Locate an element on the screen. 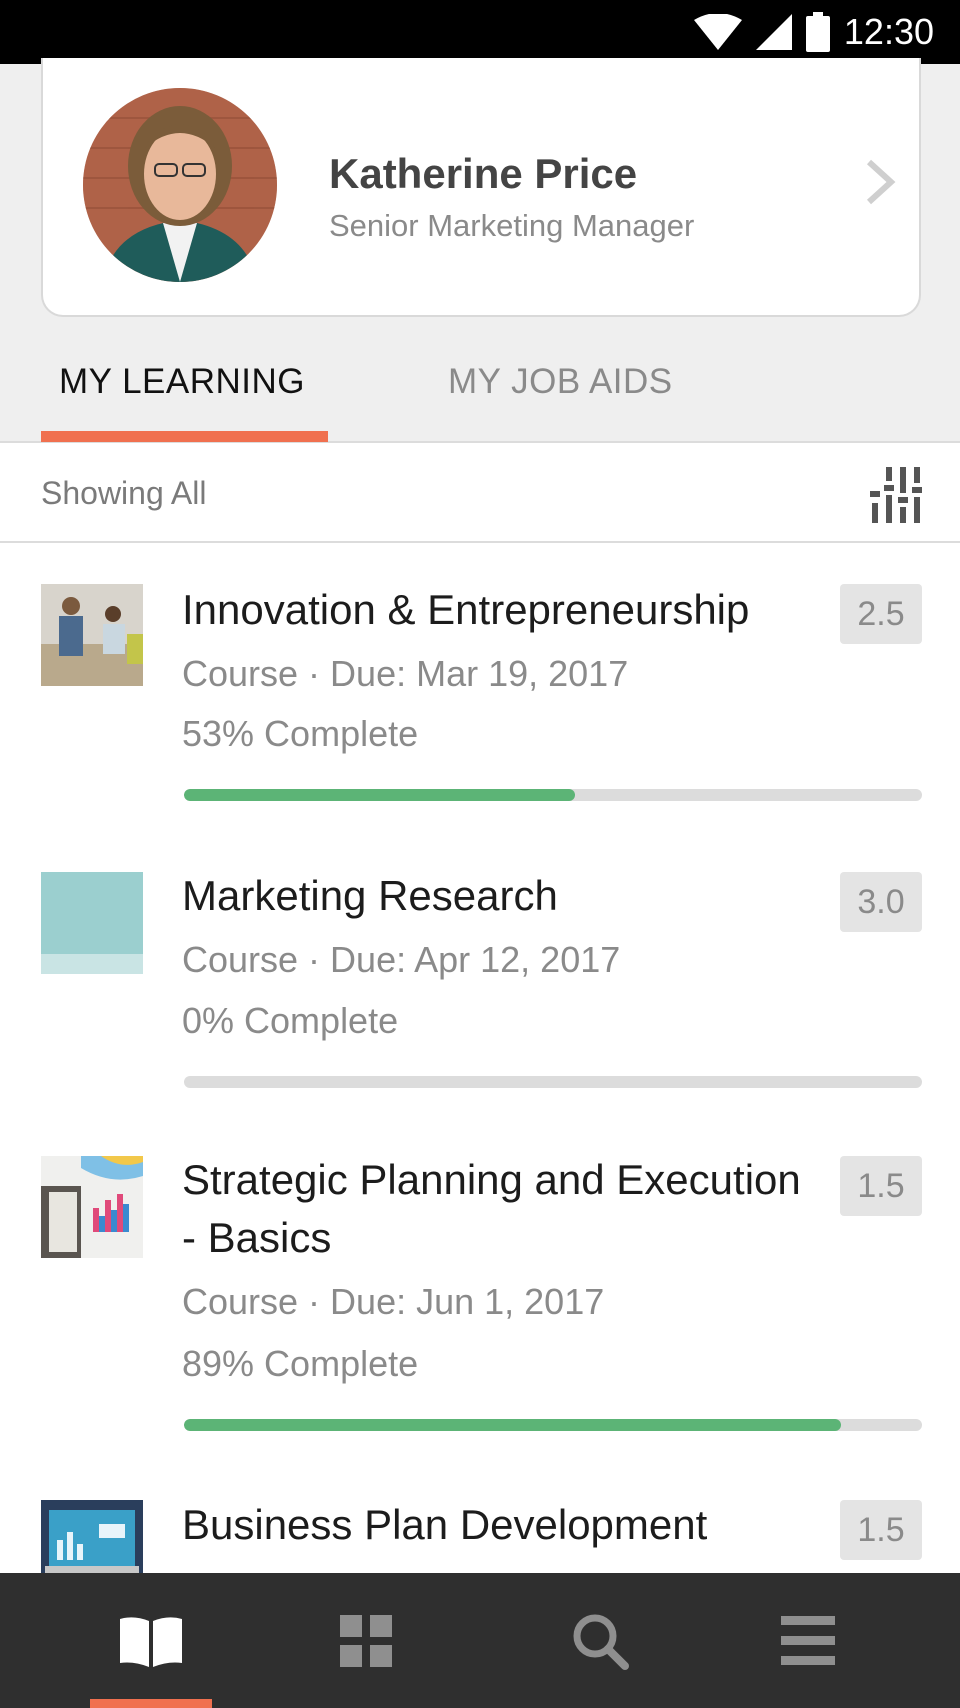 Image resolution: width=960 pixels, height=1708 pixels. profile-name: Katherine Price is located at coordinates (483, 173).